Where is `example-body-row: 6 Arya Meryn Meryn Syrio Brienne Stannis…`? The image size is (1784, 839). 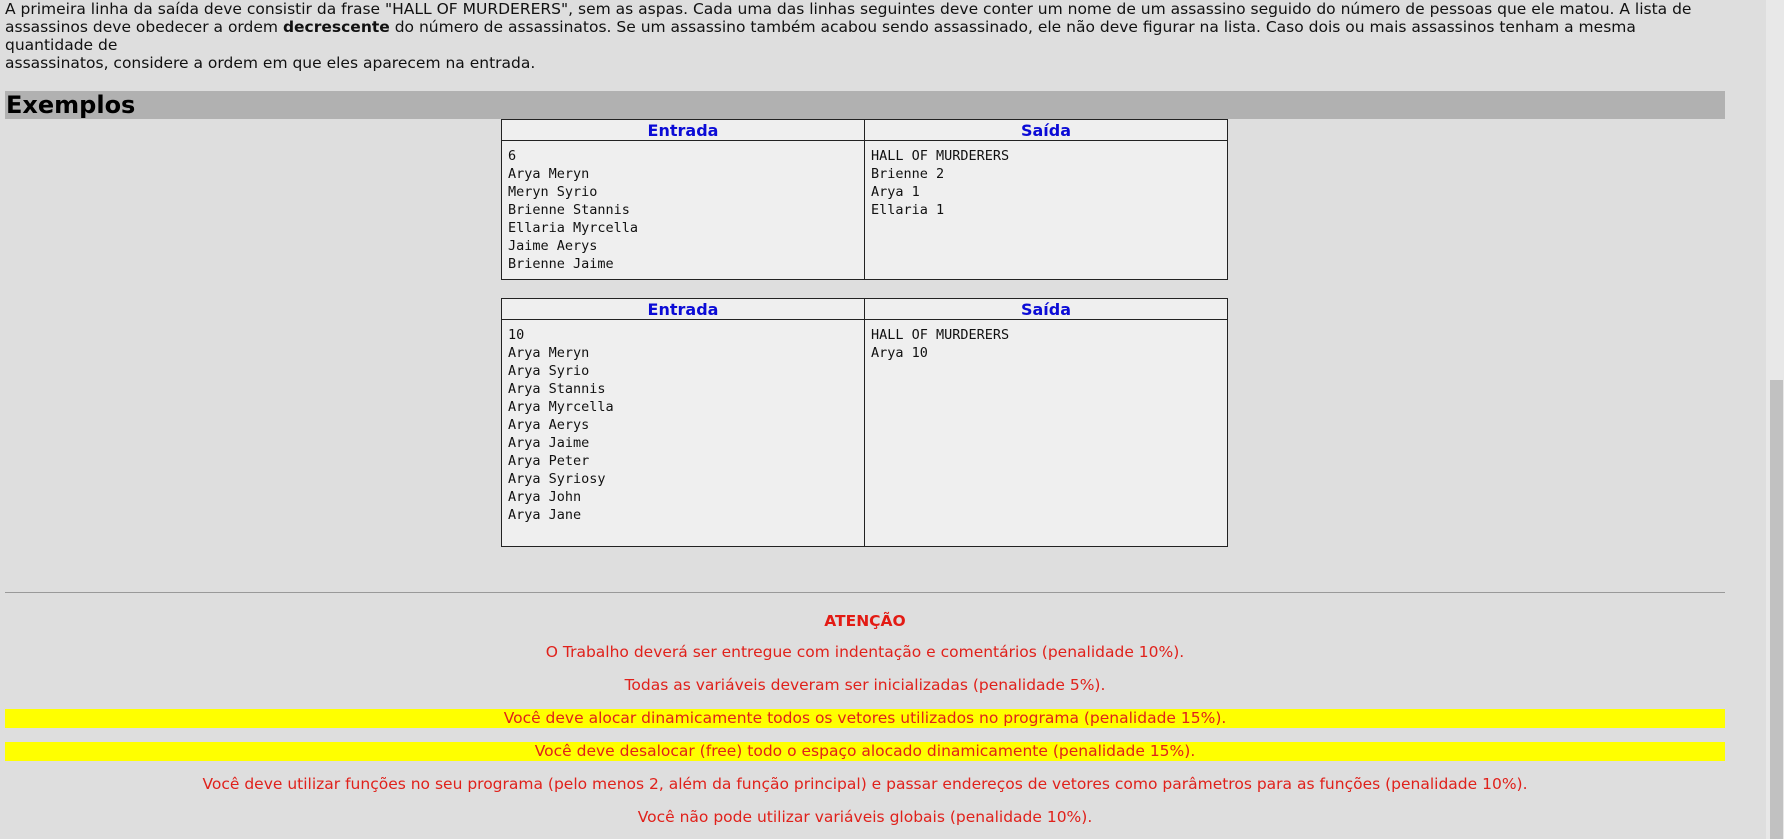 example-body-row: 6 Arya Meryn Meryn Syrio Brienne Stannis… is located at coordinates (864, 210).